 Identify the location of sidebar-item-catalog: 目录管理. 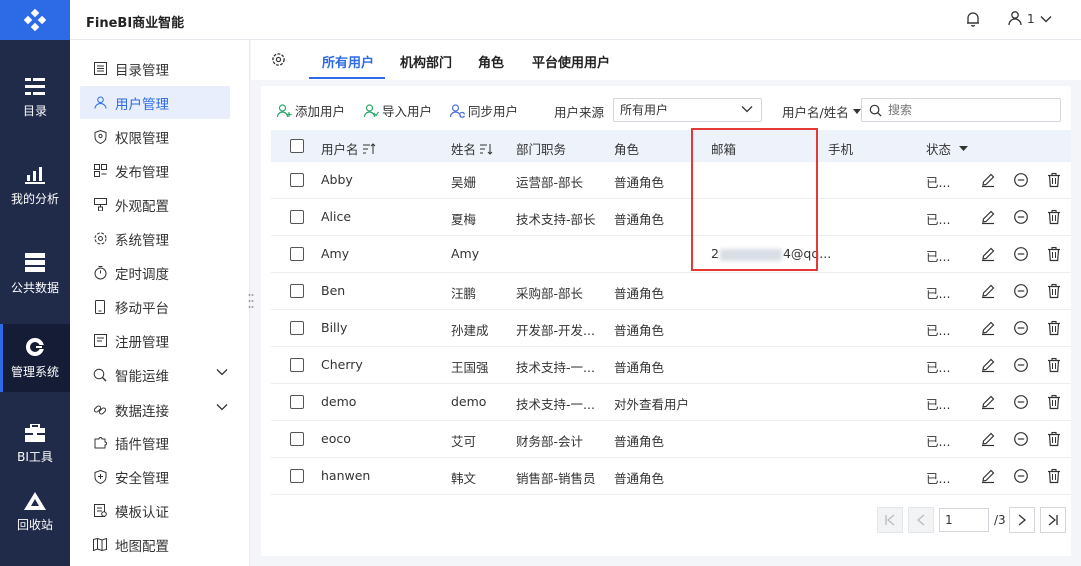
(155, 68).